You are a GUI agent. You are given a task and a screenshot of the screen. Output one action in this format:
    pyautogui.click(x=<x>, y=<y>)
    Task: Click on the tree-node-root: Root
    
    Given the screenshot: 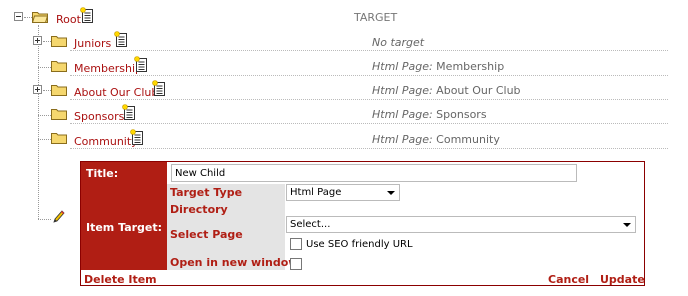 What is the action you would take?
    pyautogui.click(x=68, y=19)
    